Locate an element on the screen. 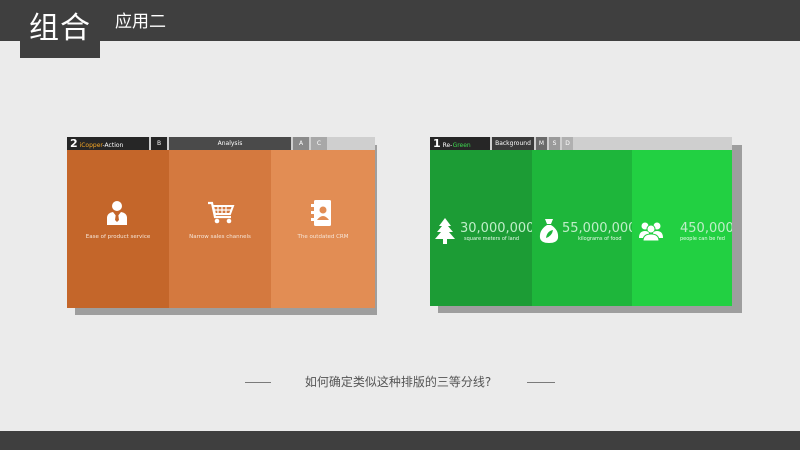 The height and width of the screenshot is (450, 800). tab-c: C is located at coordinates (319, 143).